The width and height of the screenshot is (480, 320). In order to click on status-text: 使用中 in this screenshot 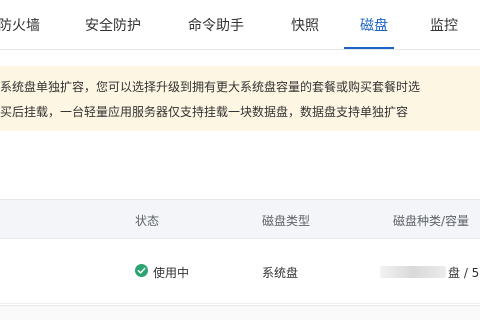, I will do `click(171, 273)`.